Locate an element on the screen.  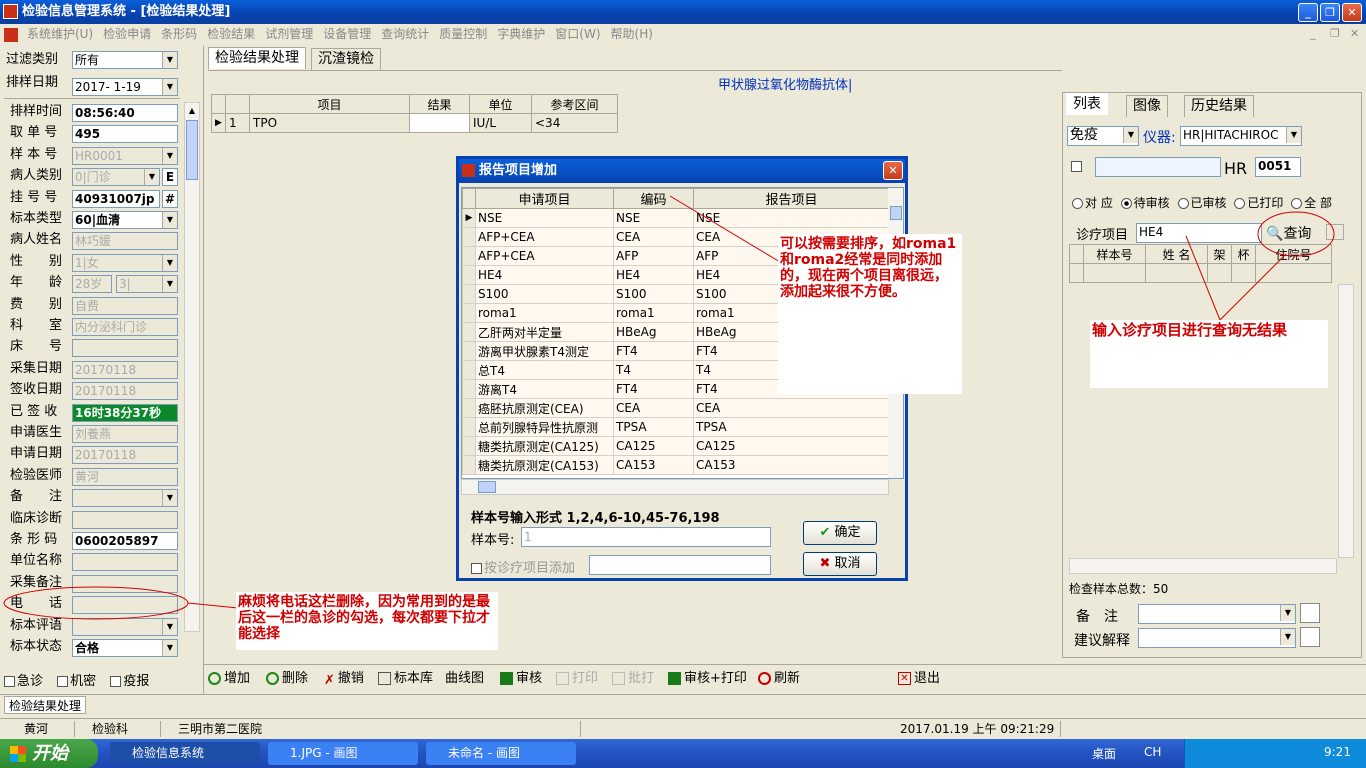
minimize-button: _ is located at coordinates (1308, 12).